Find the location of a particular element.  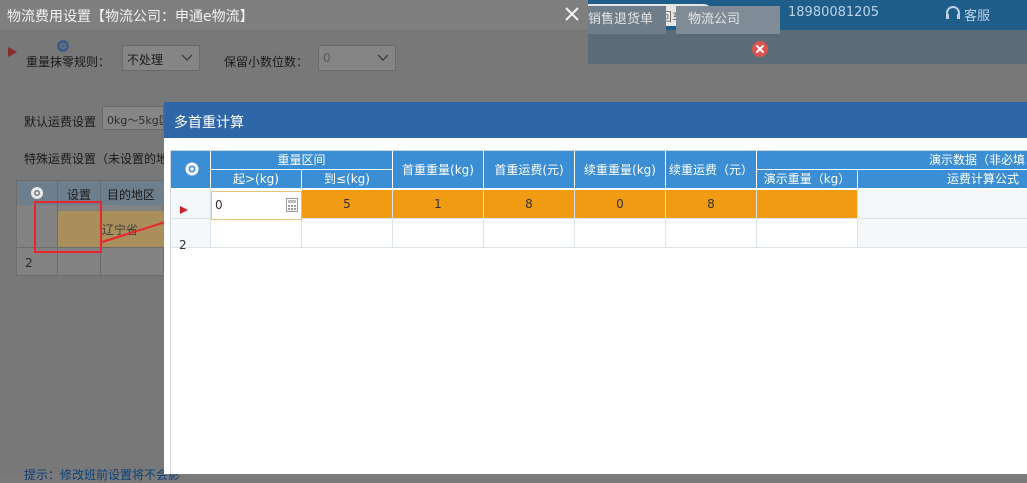

dialog-header: 物流费用设置【物流公司：申通e物流】 is located at coordinates (294, 15).